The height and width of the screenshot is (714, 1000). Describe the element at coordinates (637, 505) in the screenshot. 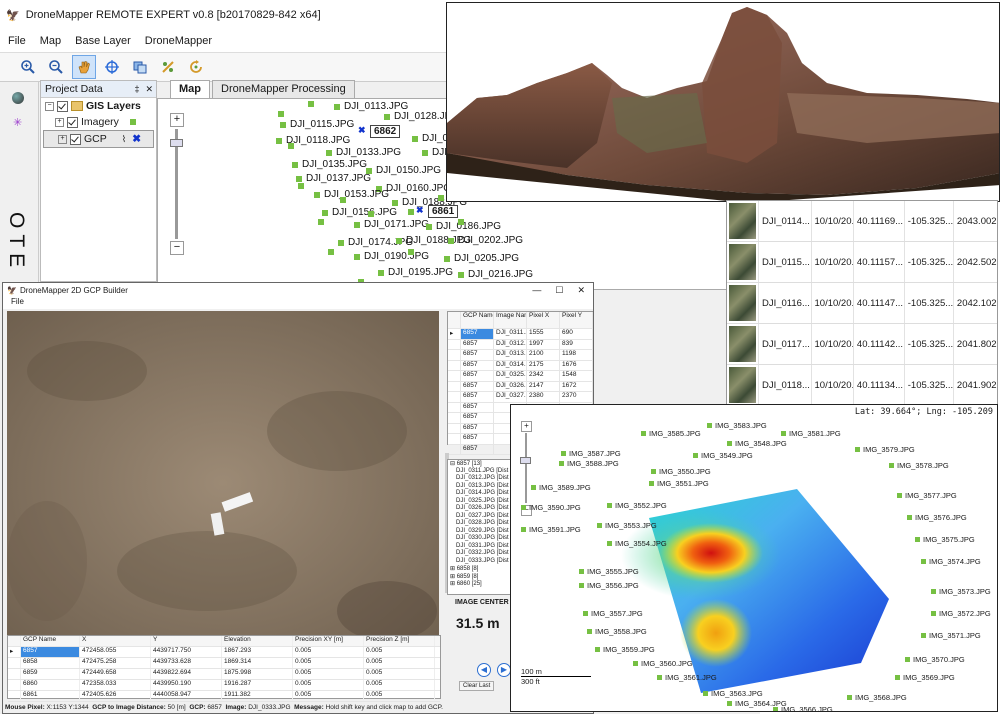

I see `elevation-image-marker: IMG_3552.JPG` at that location.